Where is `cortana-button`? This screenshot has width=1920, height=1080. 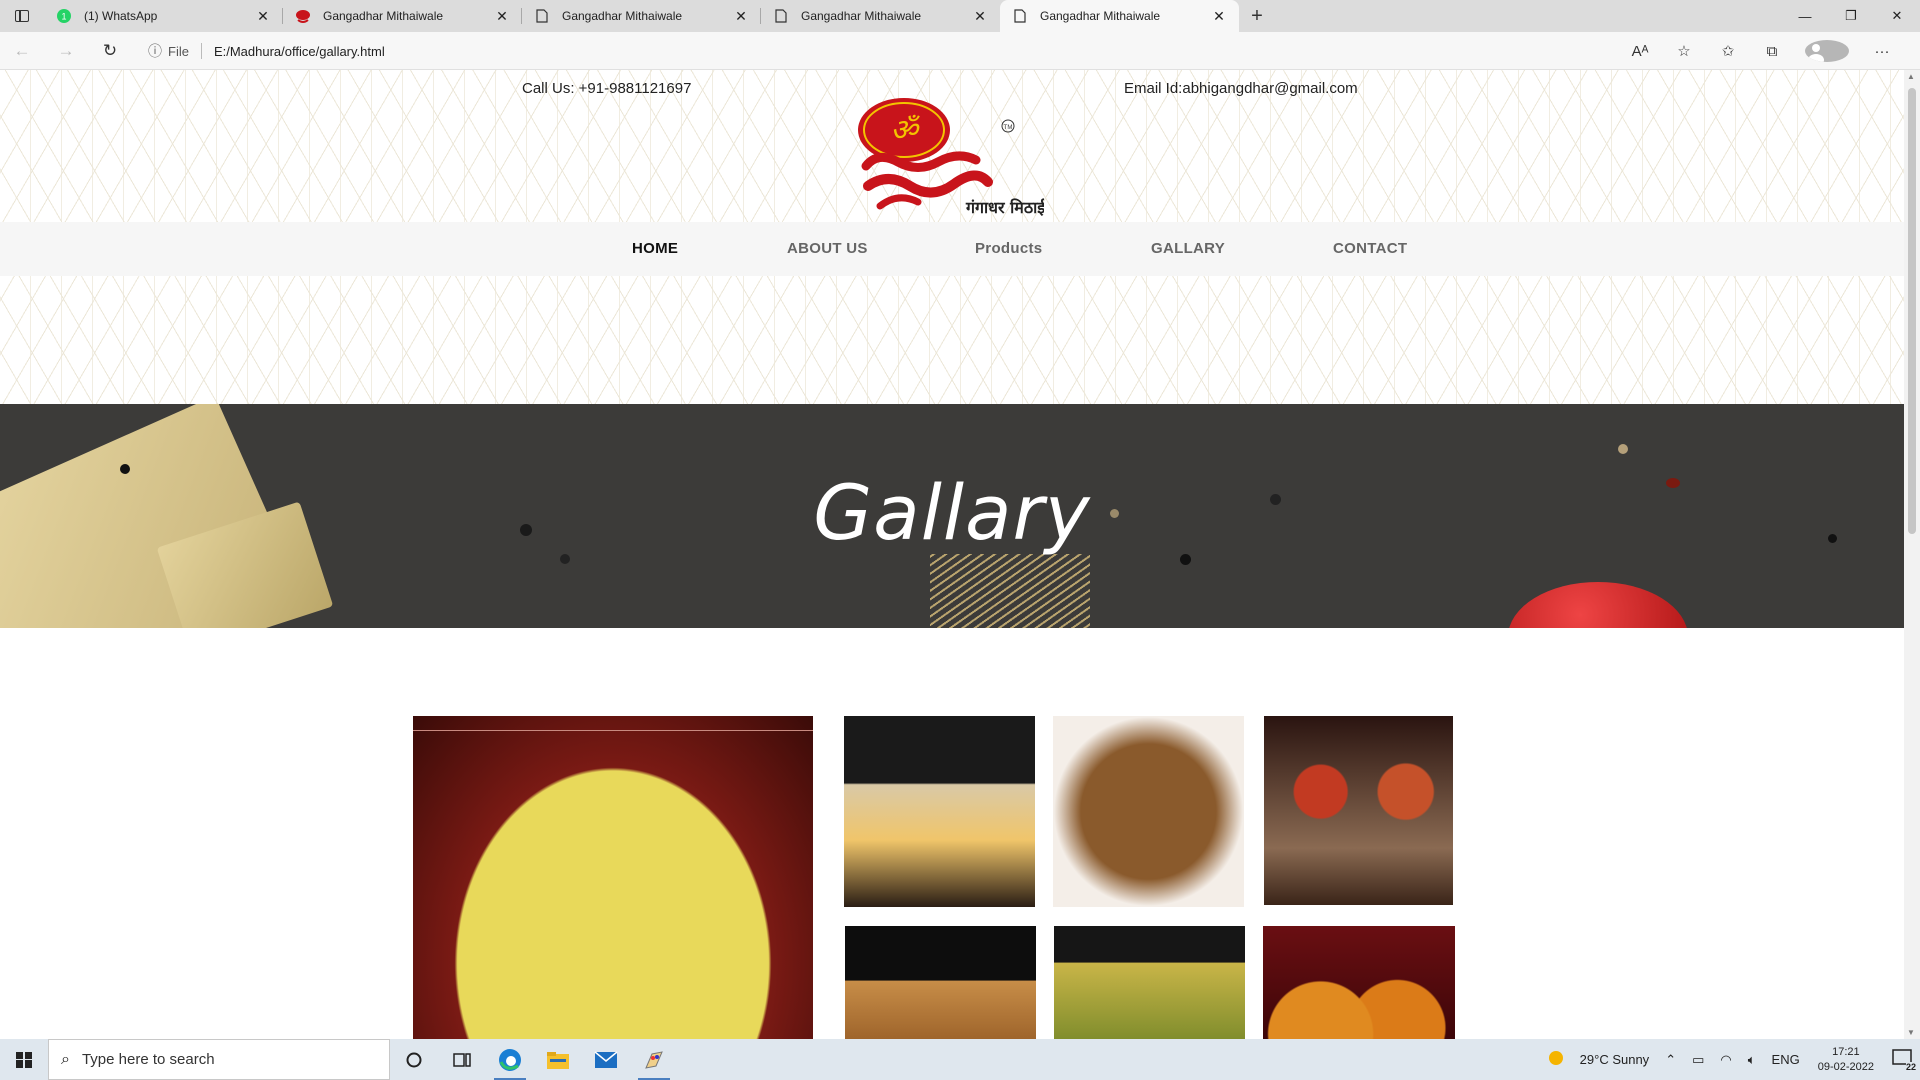 cortana-button is located at coordinates (414, 1059).